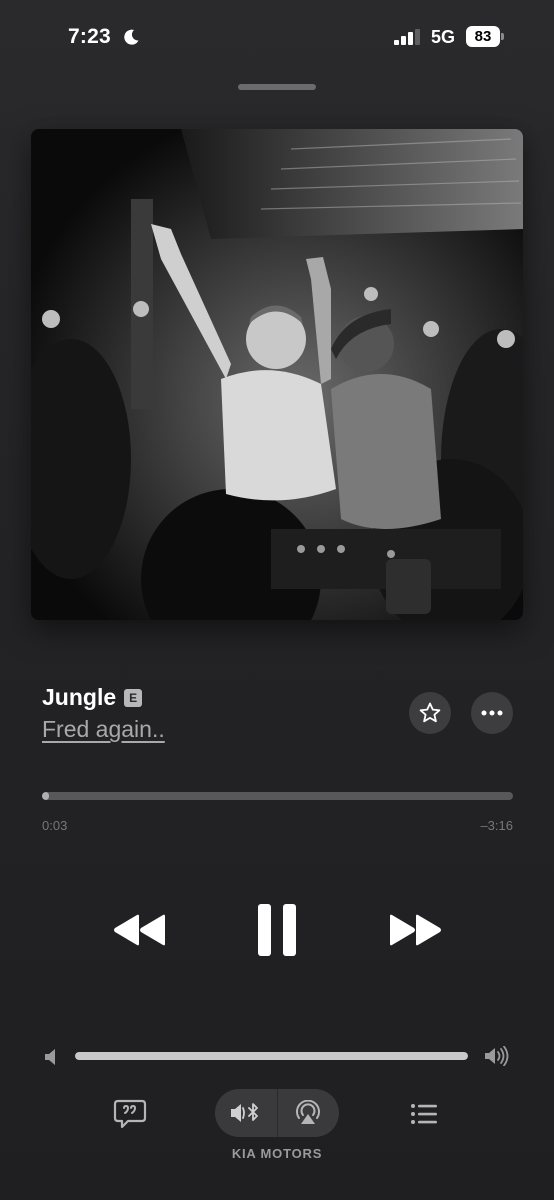 The image size is (554, 1200). I want to click on moon-icon, so click(131, 37).